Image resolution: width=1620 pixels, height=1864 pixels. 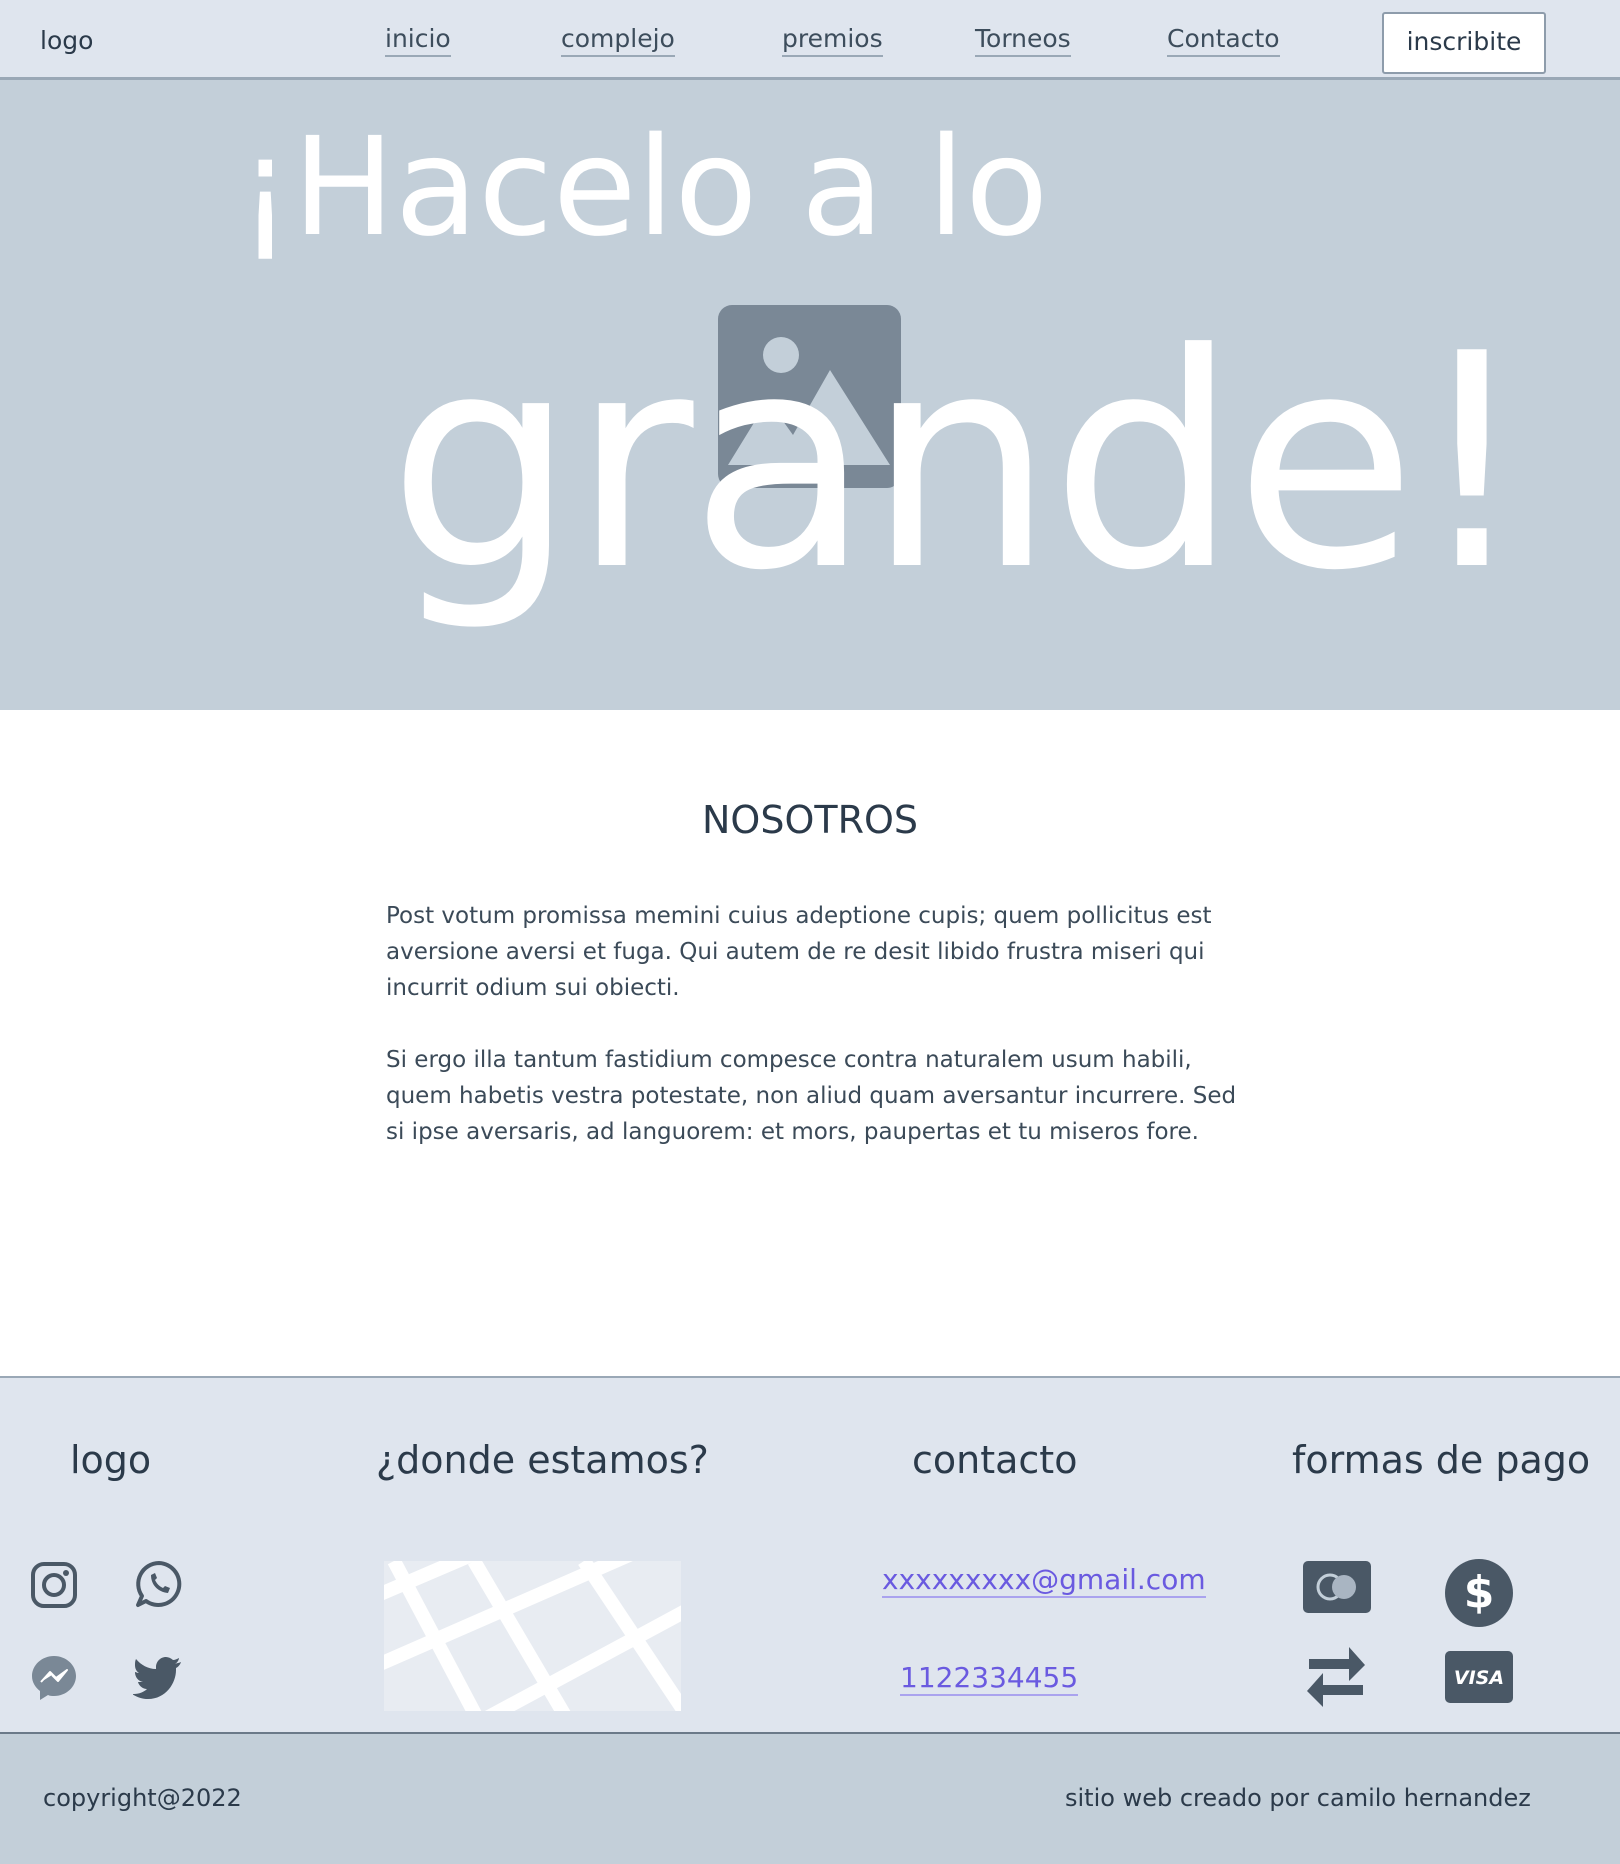 I want to click on nav-link-torneos: Torneos, so click(x=1023, y=40).